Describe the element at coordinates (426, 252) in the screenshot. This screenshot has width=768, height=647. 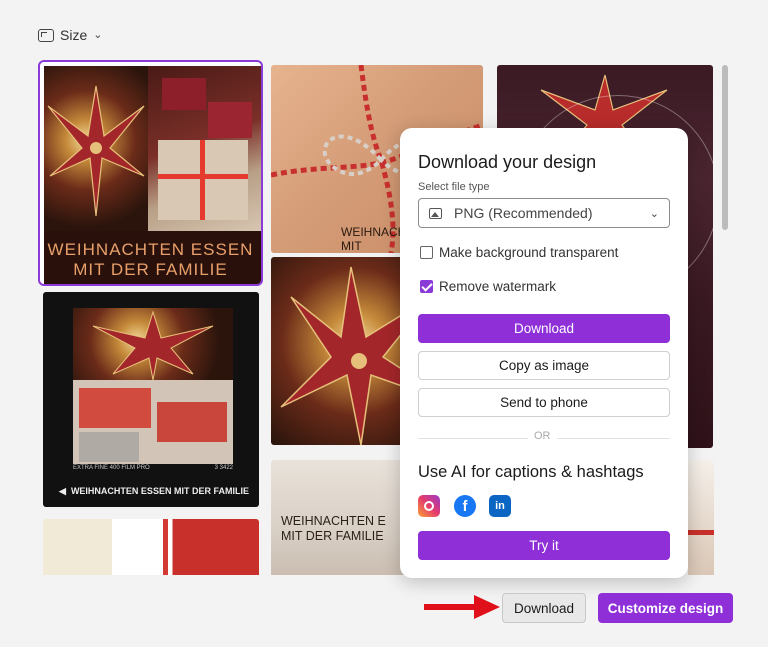
I see `checkbox-box` at that location.